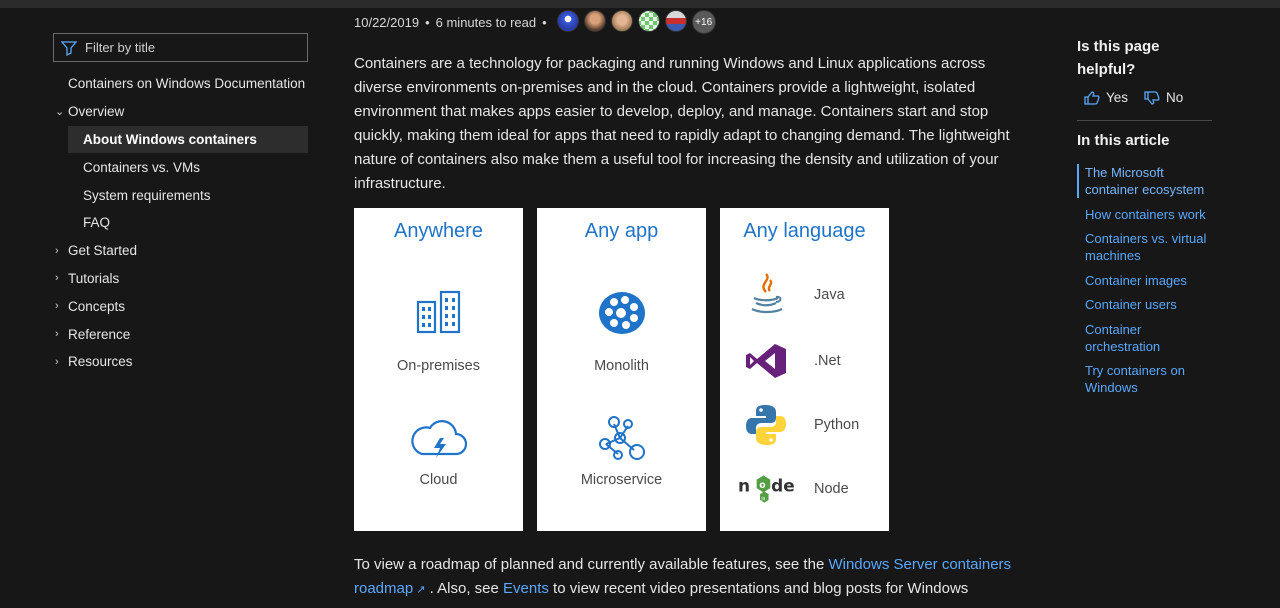  Describe the element at coordinates (142, 167) in the screenshot. I see `sidebar-item-label: Containers vs. VMs` at that location.